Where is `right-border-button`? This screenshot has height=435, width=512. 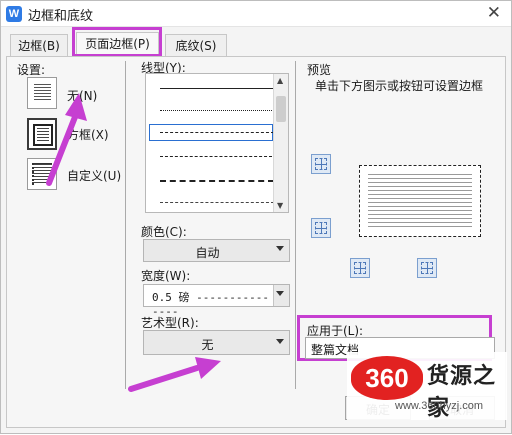
right-border-button is located at coordinates (427, 268).